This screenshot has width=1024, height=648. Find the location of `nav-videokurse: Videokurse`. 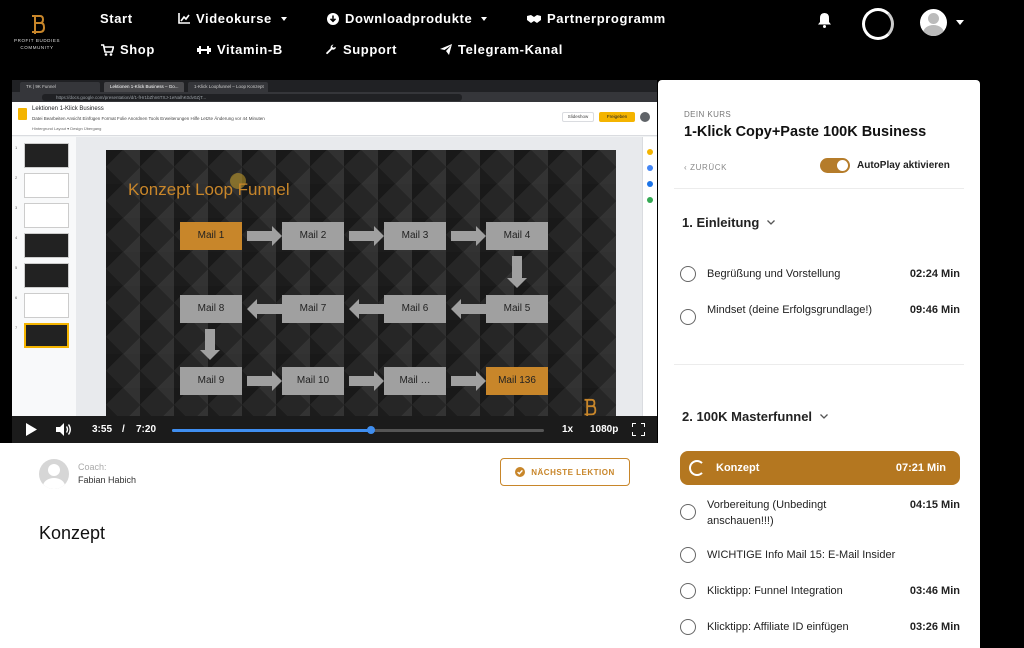

nav-videokurse: Videokurse is located at coordinates (232, 18).